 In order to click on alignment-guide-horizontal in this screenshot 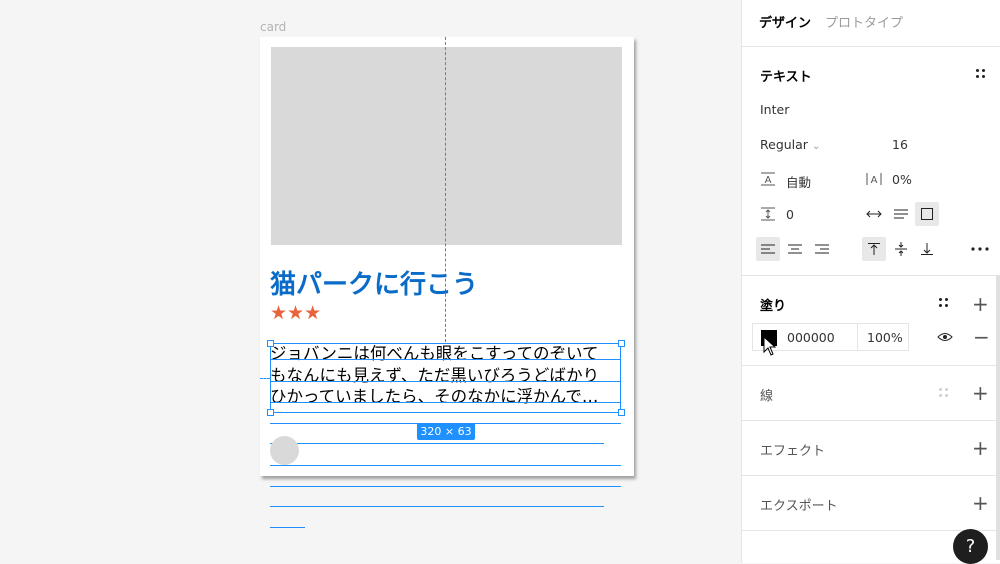, I will do `click(265, 378)`.